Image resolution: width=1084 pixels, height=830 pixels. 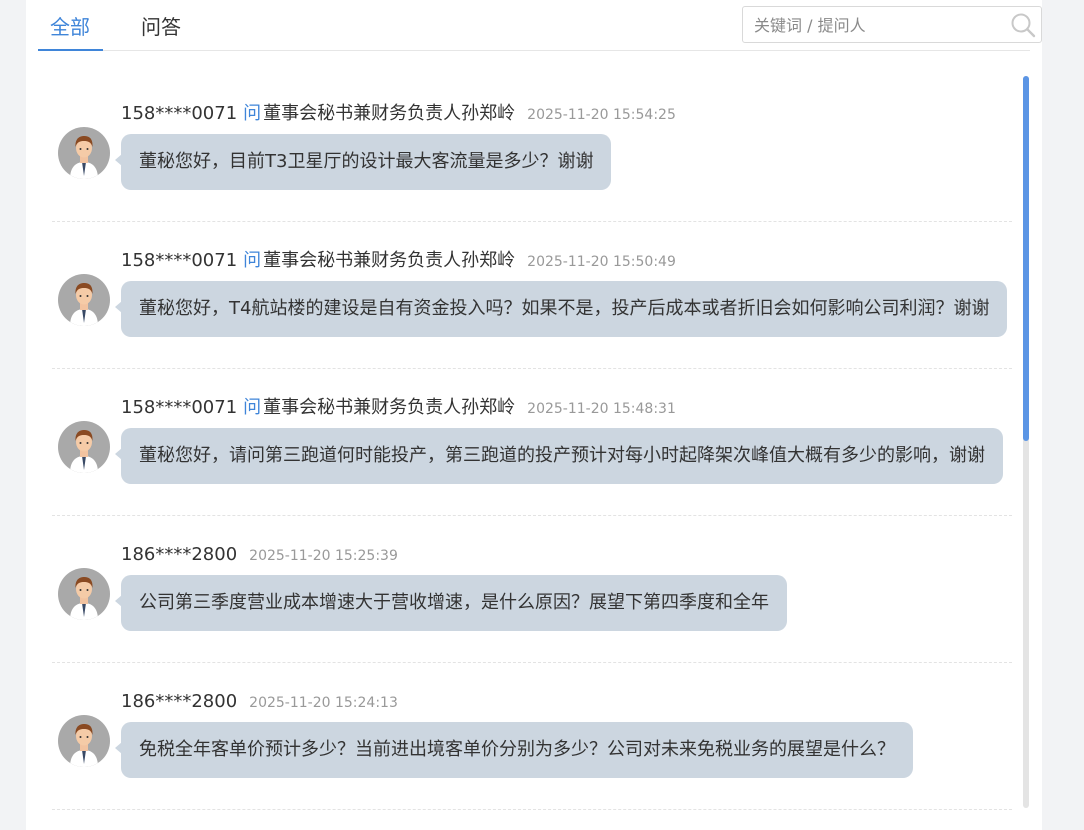 What do you see at coordinates (601, 115) in the screenshot?
I see `question-time: 2025-11-20 15:54:25` at bounding box center [601, 115].